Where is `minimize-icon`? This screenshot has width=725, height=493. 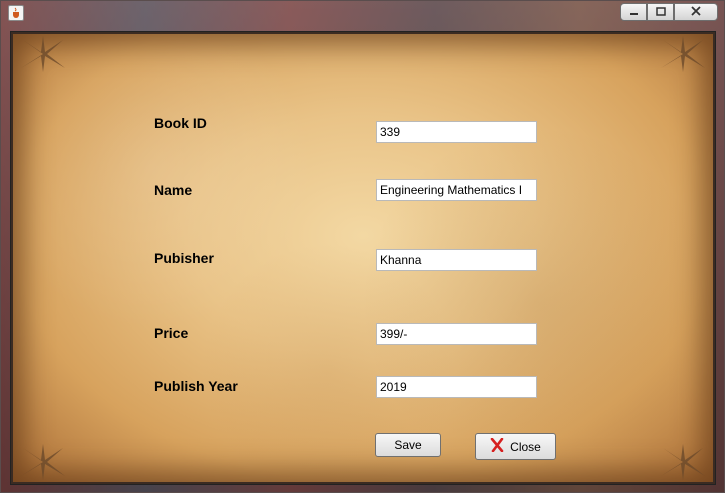 minimize-icon is located at coordinates (634, 12).